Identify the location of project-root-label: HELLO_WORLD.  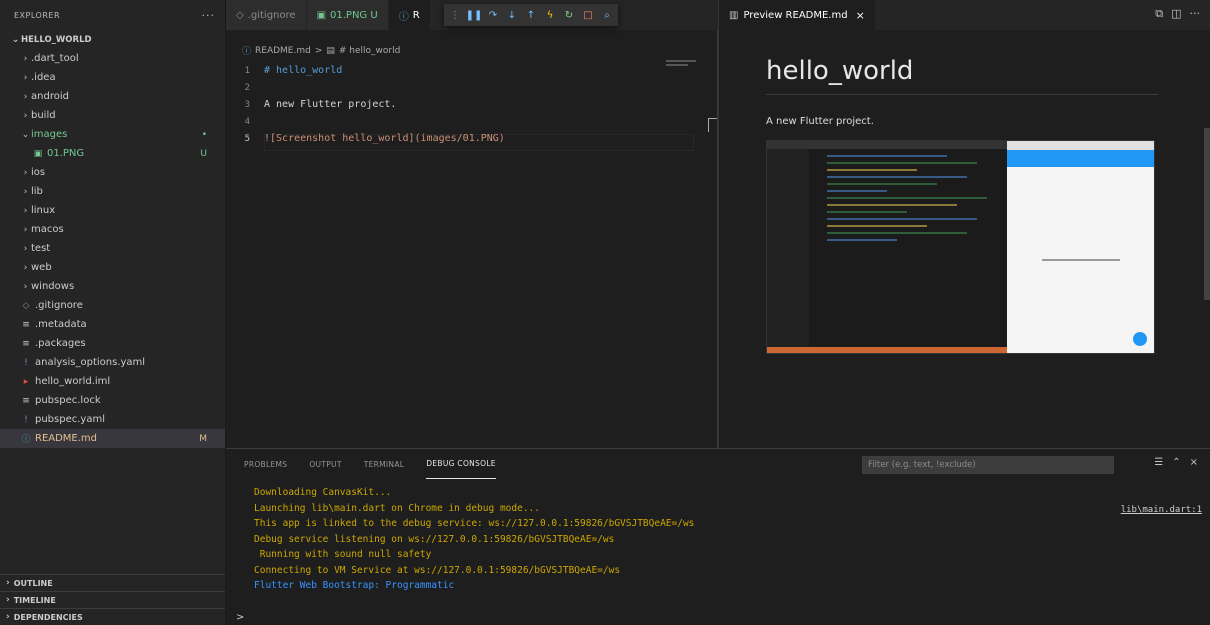
(56, 39).